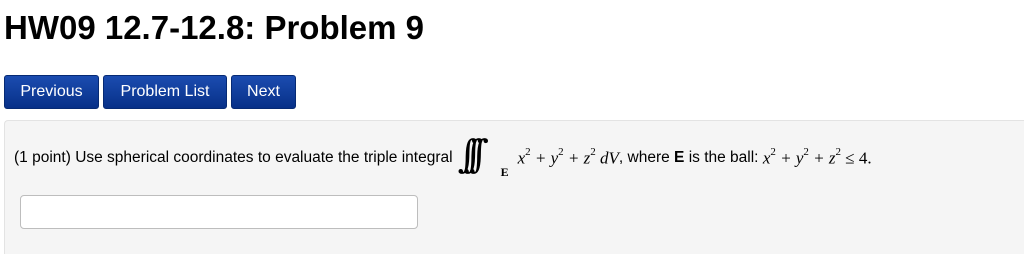 This screenshot has height=254, width=1024. I want to click on integral-glyphs: ∫∫∫, so click(473, 154).